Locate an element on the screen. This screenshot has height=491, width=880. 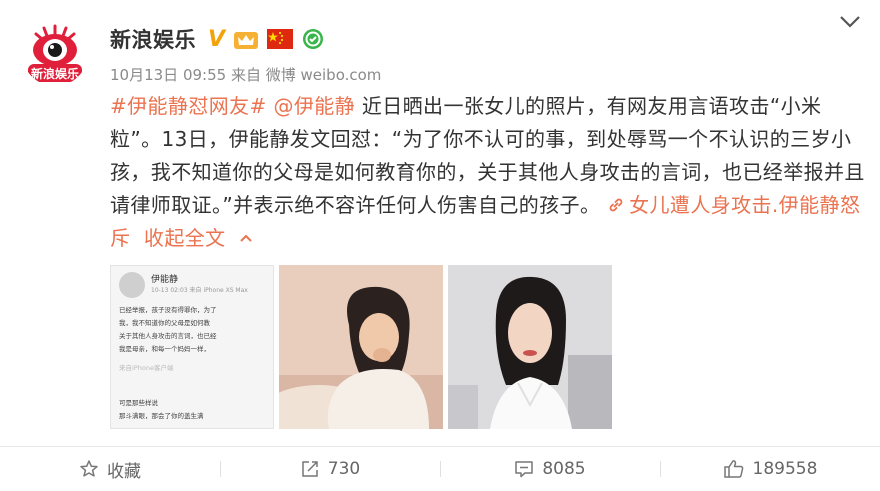
favorite-button: 收藏 is located at coordinates (110, 469).